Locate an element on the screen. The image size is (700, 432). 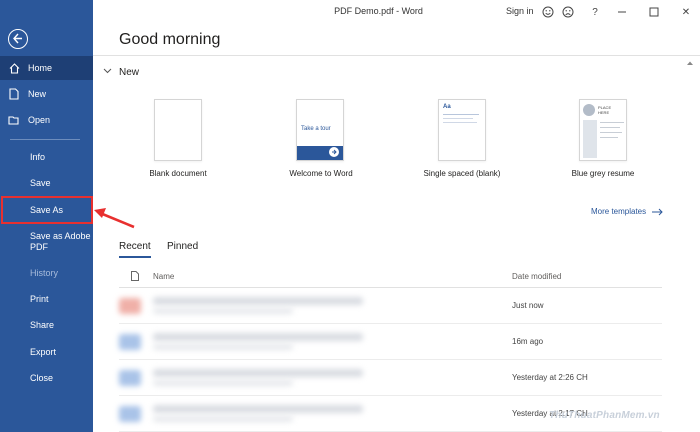
table-row: Yesterday at 2:26 CH is located at coordinates (390, 378).